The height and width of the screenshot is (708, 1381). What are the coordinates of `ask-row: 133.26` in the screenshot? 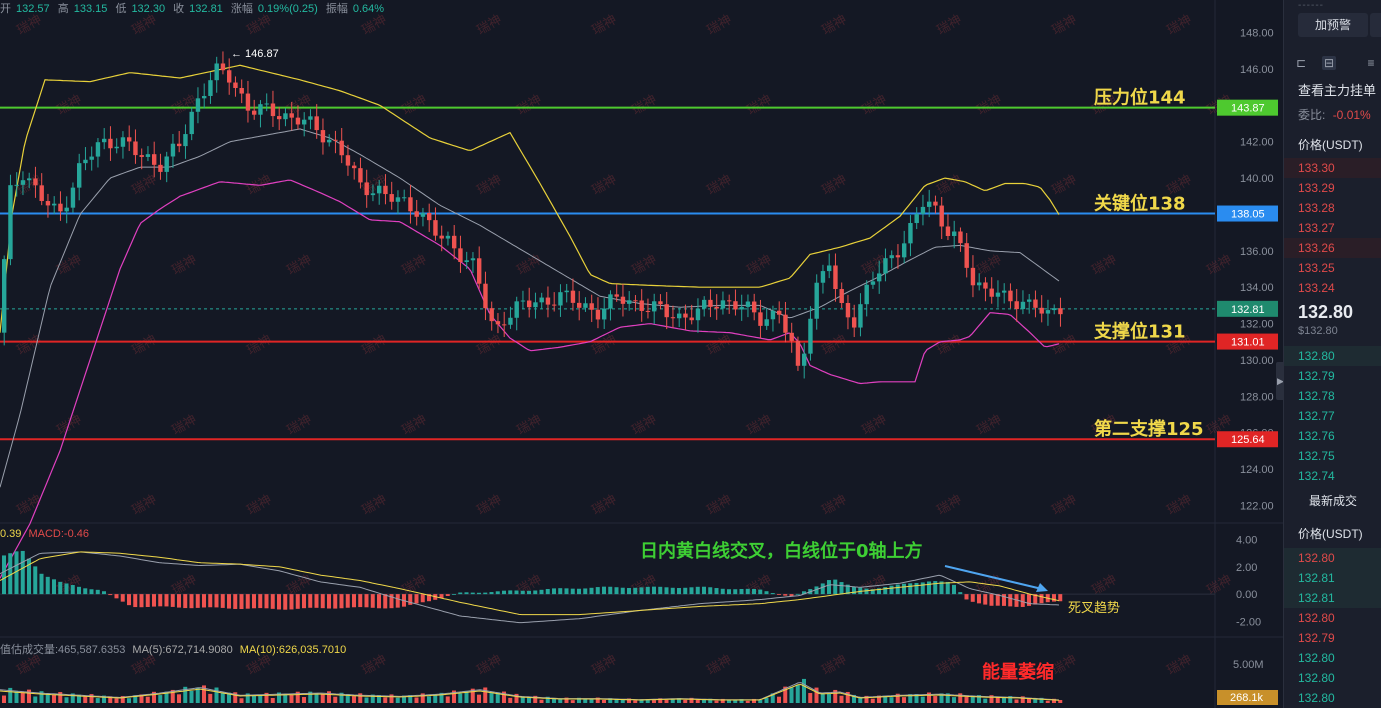 It's located at (1332, 248).